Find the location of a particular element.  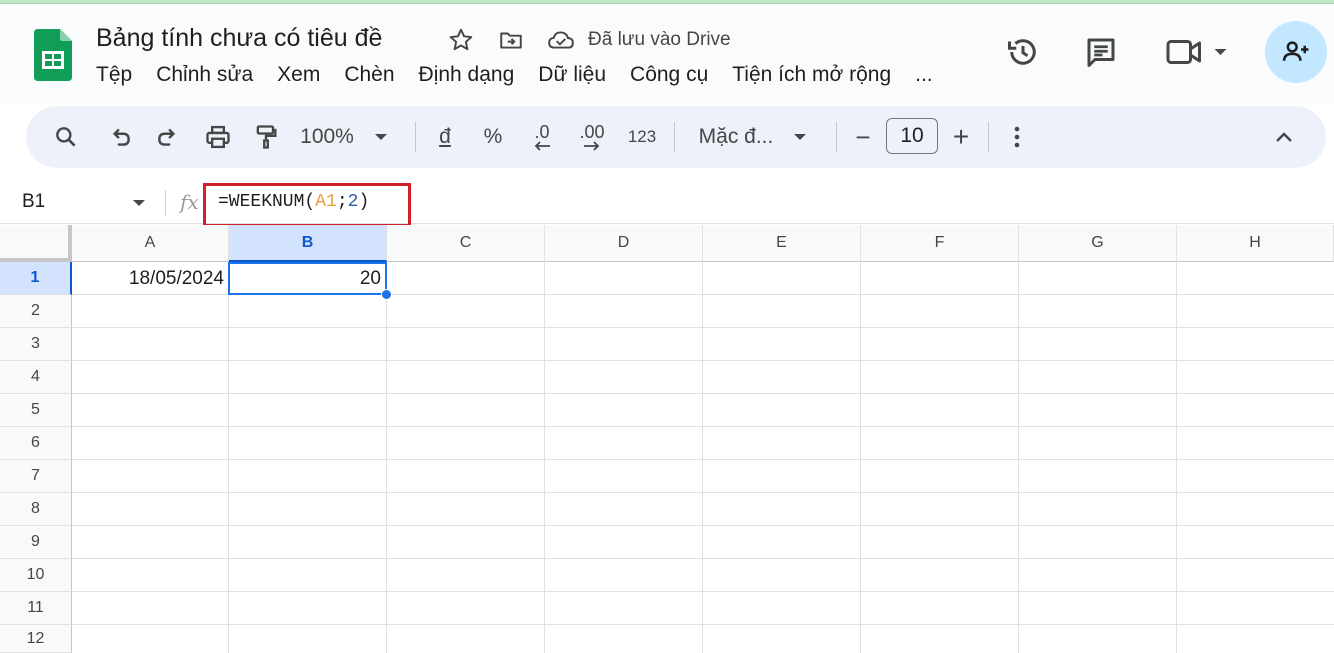

row-header-7: 7 is located at coordinates (36, 476).